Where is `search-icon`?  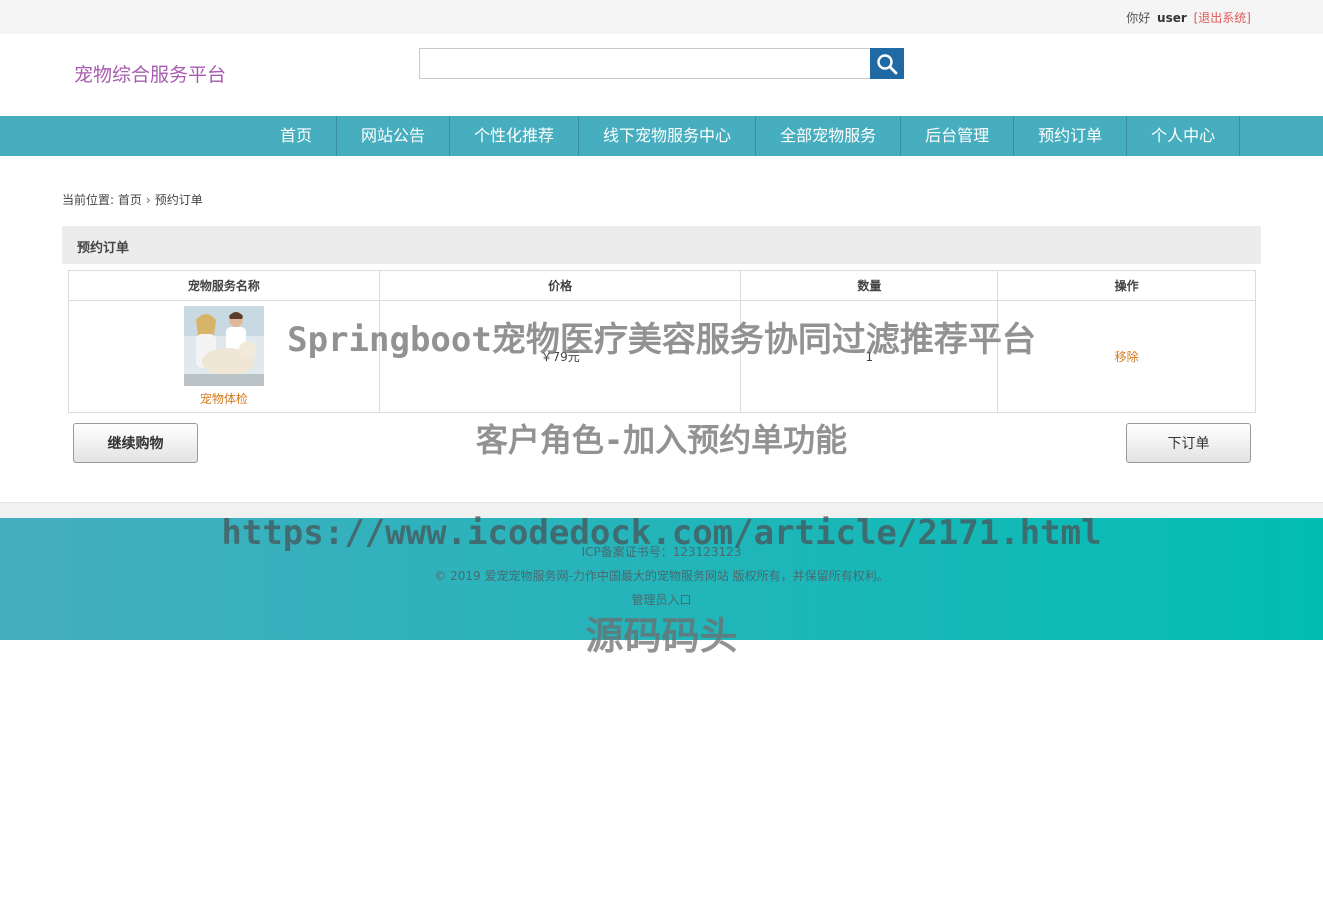 search-icon is located at coordinates (887, 63).